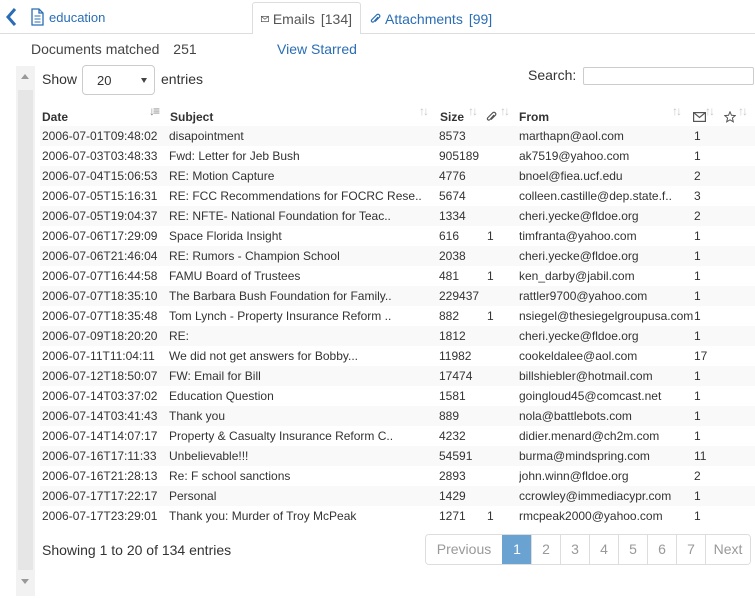  I want to click on tab-attachments-count: [99], so click(480, 18).